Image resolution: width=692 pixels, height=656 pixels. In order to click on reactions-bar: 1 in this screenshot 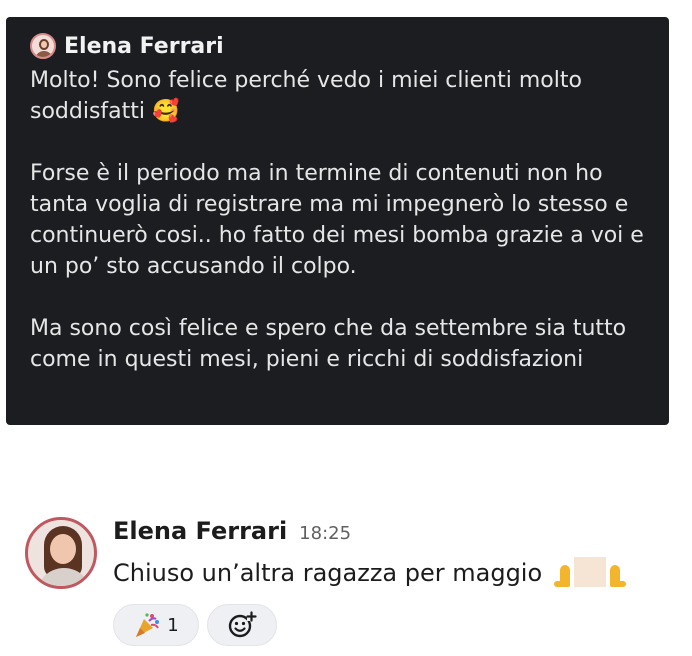, I will do `click(195, 625)`.